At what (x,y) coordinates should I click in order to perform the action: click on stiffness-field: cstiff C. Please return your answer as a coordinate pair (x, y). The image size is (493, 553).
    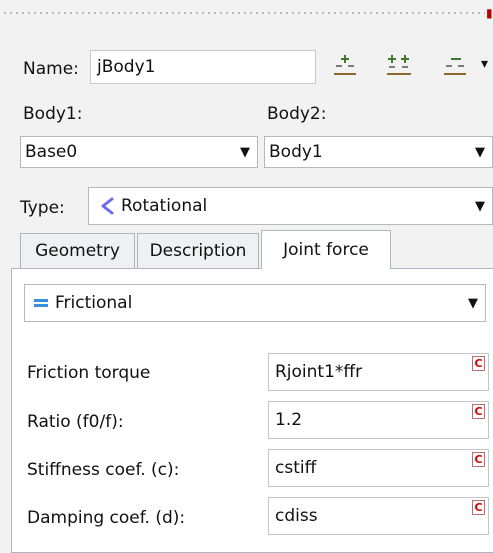
    Looking at the image, I should click on (378, 468).